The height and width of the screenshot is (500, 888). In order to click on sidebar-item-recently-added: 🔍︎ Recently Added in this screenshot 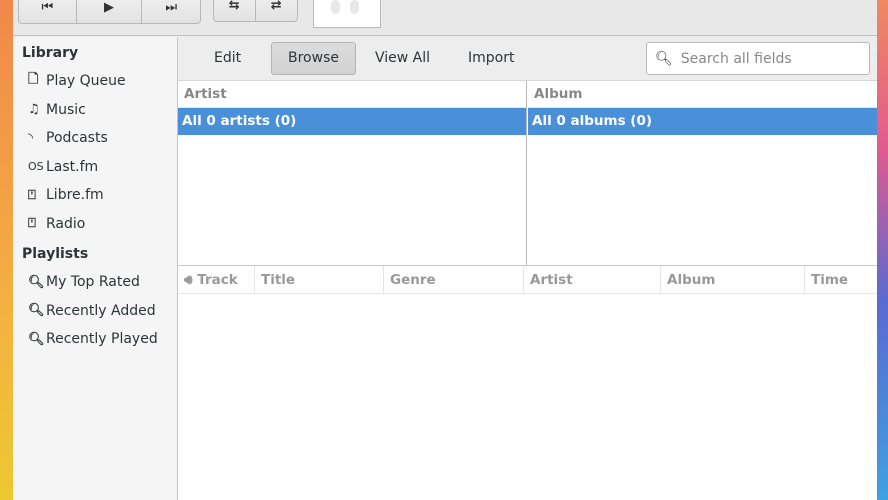, I will do `click(95, 311)`.